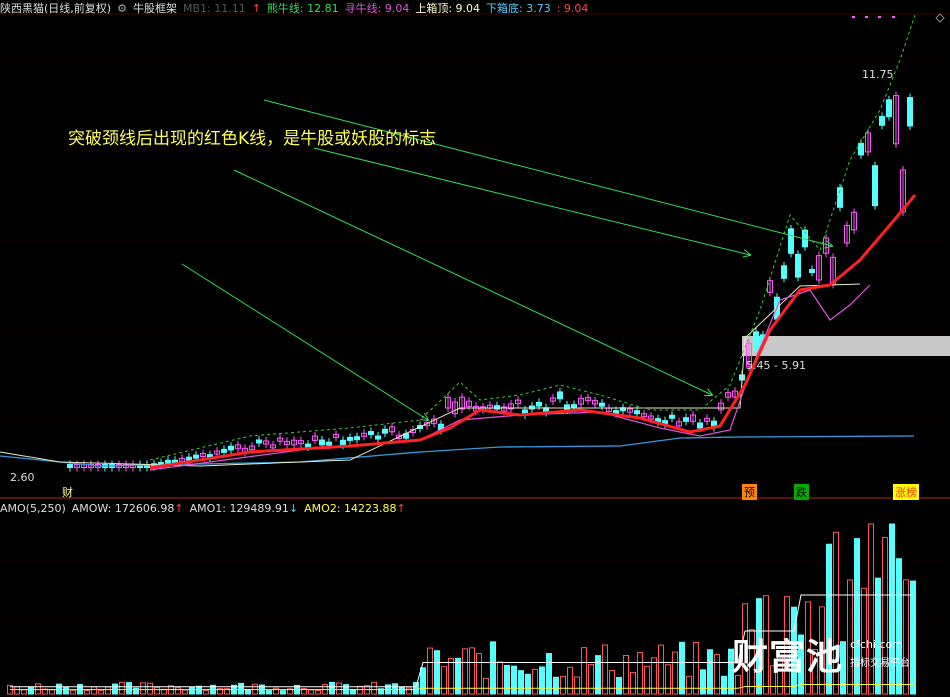  What do you see at coordinates (122, 8) in the screenshot?
I see `settings-icon: ⚙` at bounding box center [122, 8].